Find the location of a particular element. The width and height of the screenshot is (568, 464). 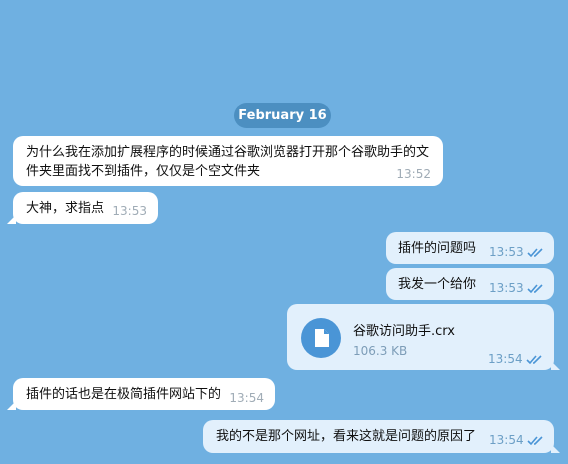

message-outgoing: 我的不是那个网址，看来这就是问题的原因了 13:54 is located at coordinates (381, 436).